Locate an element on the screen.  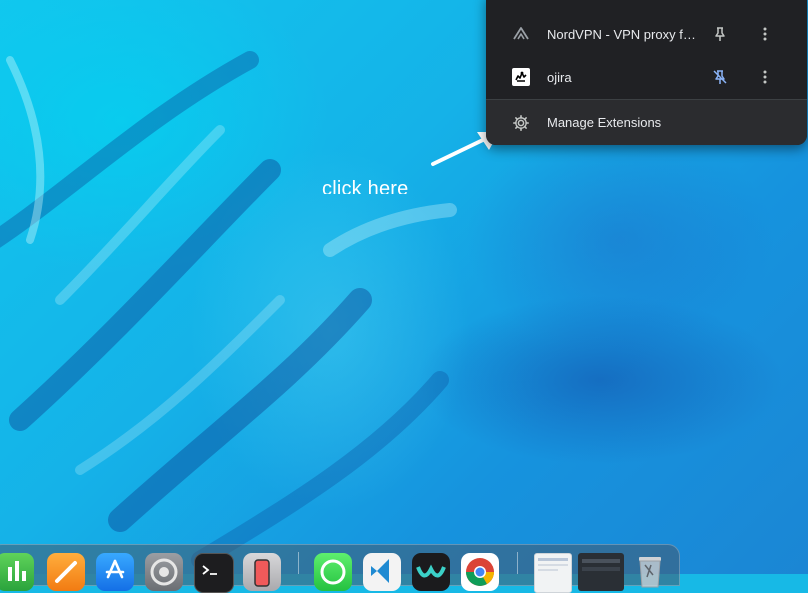
manage-extensions-item: Manage Extensions is located at coordinates (646, 122).